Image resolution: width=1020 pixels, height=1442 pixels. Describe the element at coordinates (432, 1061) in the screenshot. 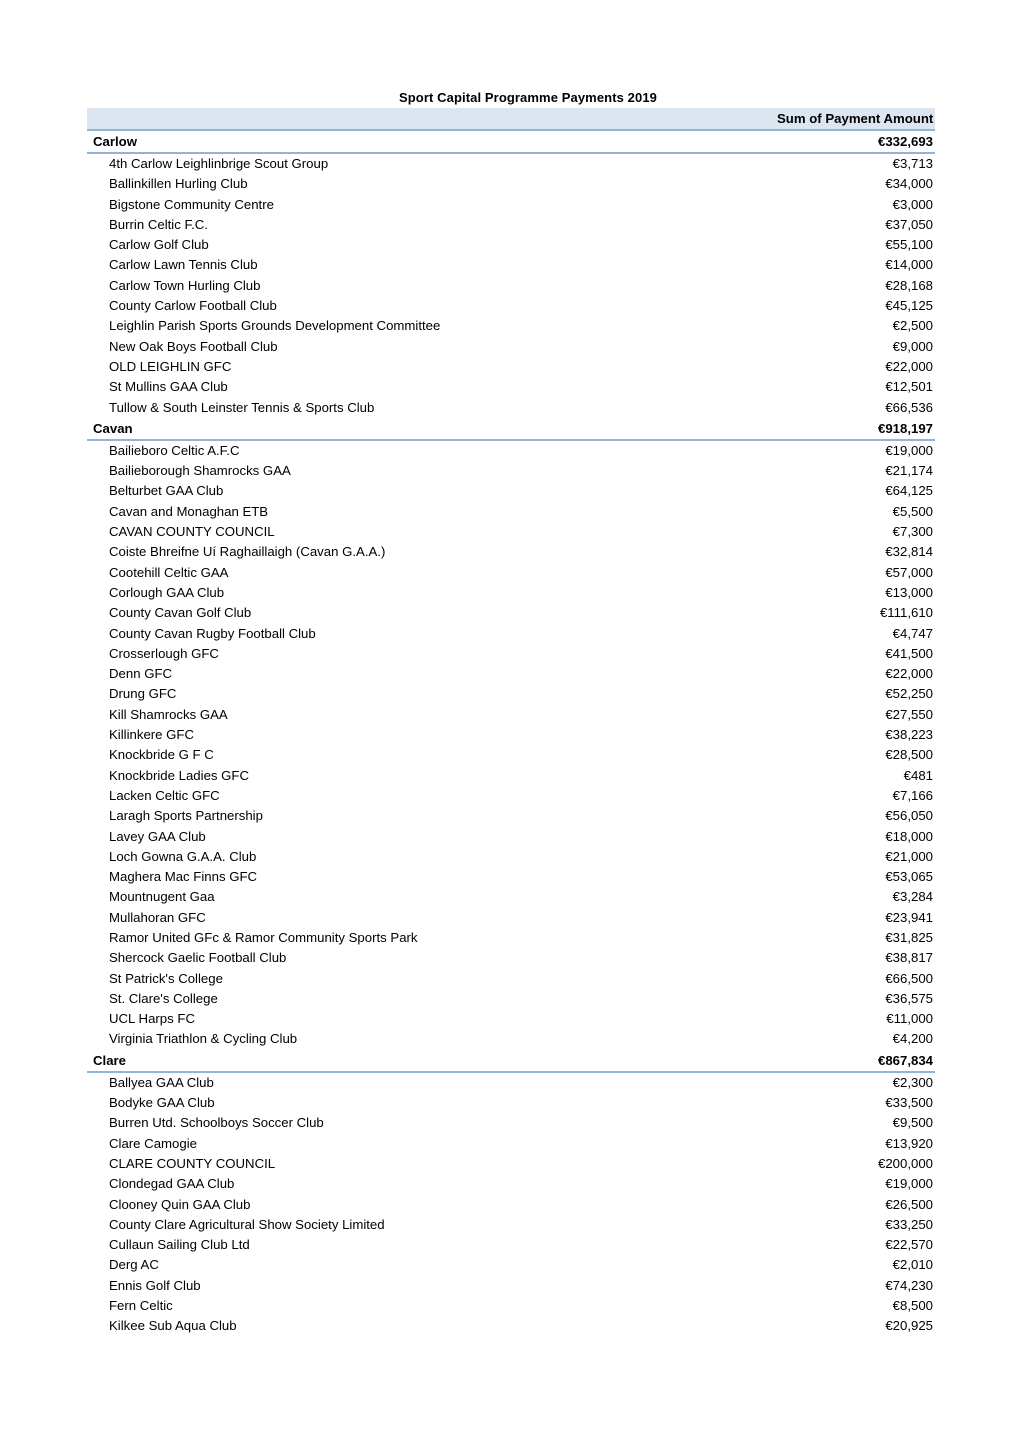

I see `group-name: Clare` at that location.